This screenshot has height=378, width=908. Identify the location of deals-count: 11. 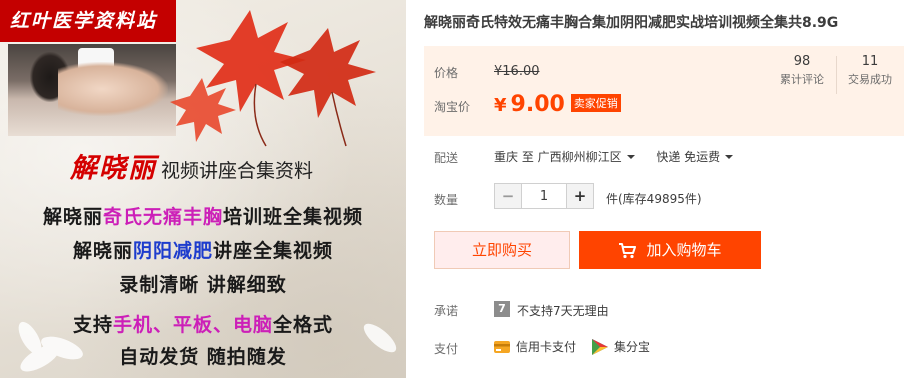
(870, 61).